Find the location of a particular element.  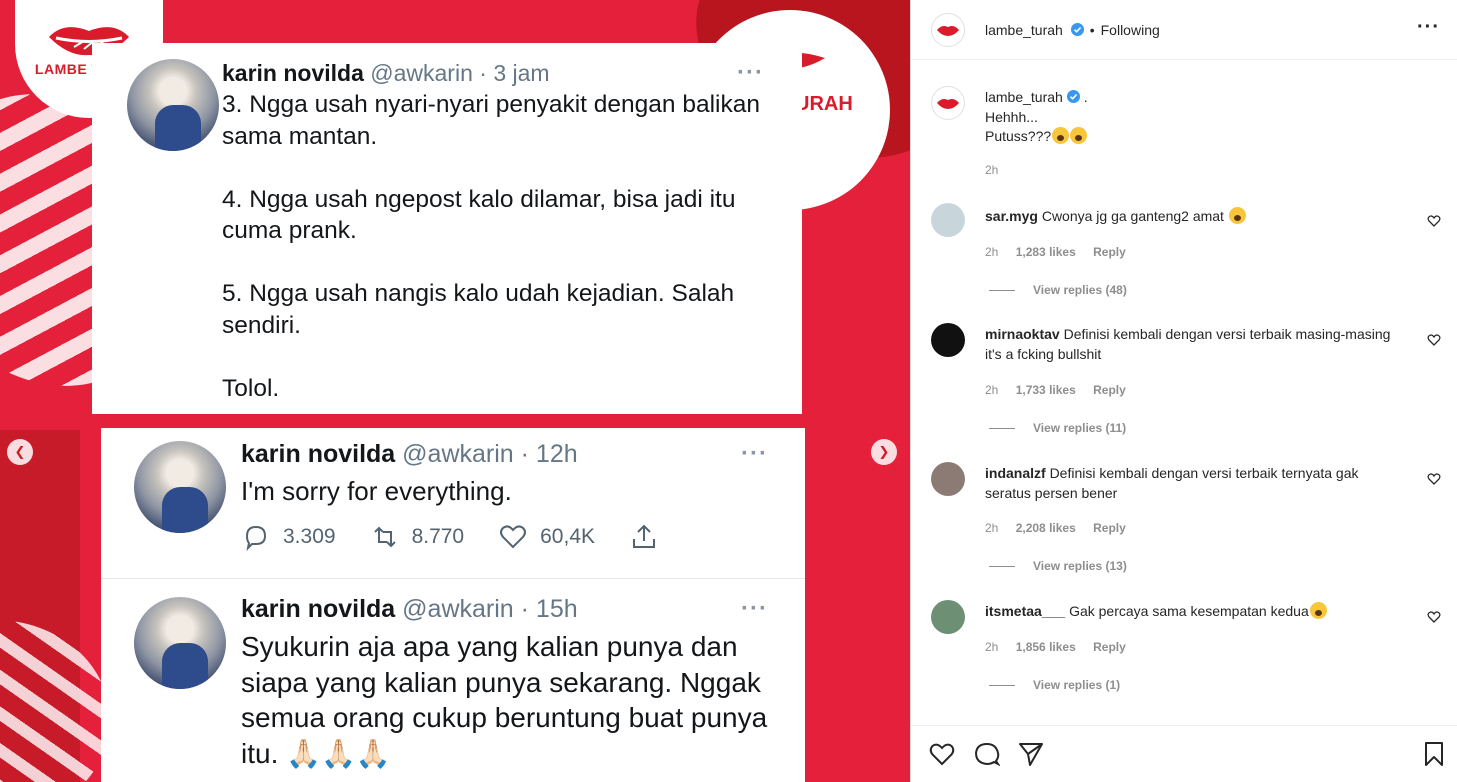

view-replies-button: View replies (1) is located at coordinates (1054, 685).